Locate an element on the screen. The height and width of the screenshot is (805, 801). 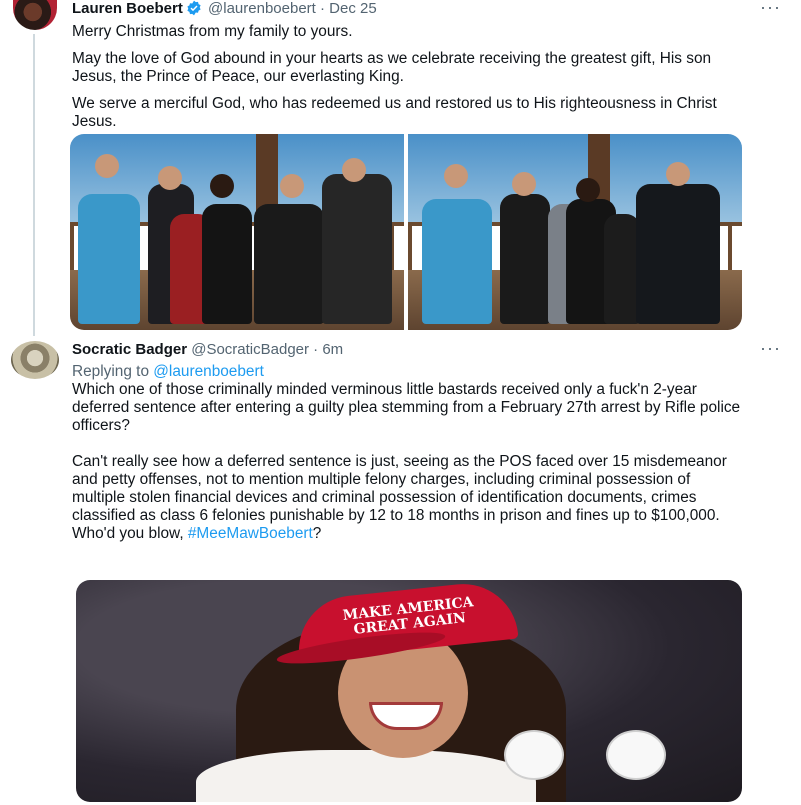
verified-badge-icon is located at coordinates (194, 10).